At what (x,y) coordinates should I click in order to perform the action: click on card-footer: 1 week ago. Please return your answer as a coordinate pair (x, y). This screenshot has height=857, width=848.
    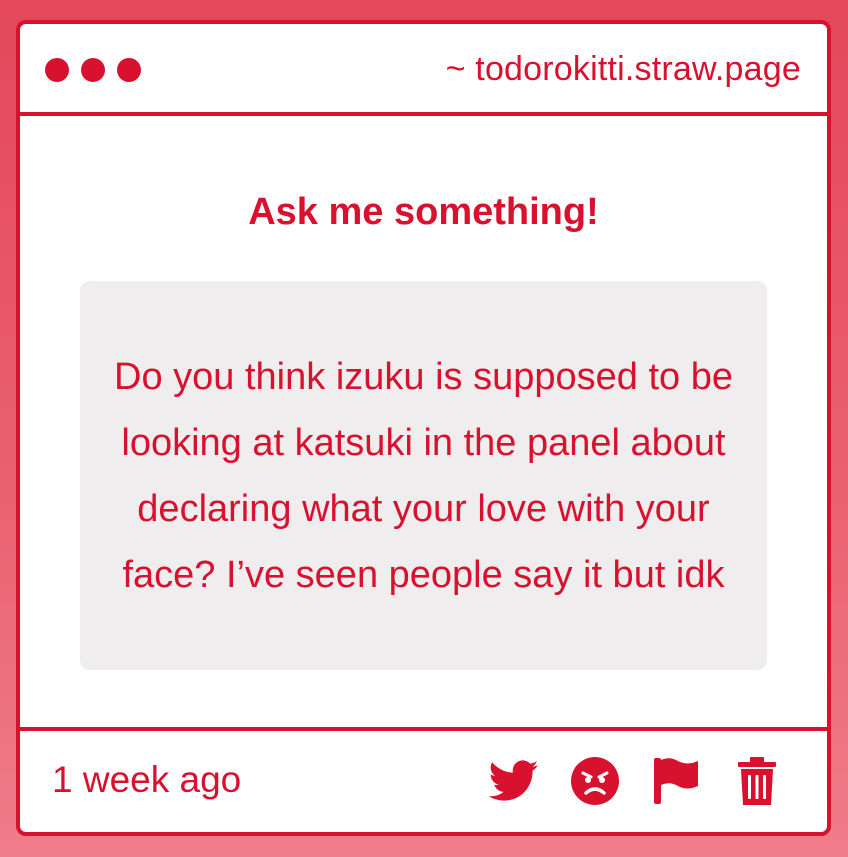
    Looking at the image, I should click on (423, 779).